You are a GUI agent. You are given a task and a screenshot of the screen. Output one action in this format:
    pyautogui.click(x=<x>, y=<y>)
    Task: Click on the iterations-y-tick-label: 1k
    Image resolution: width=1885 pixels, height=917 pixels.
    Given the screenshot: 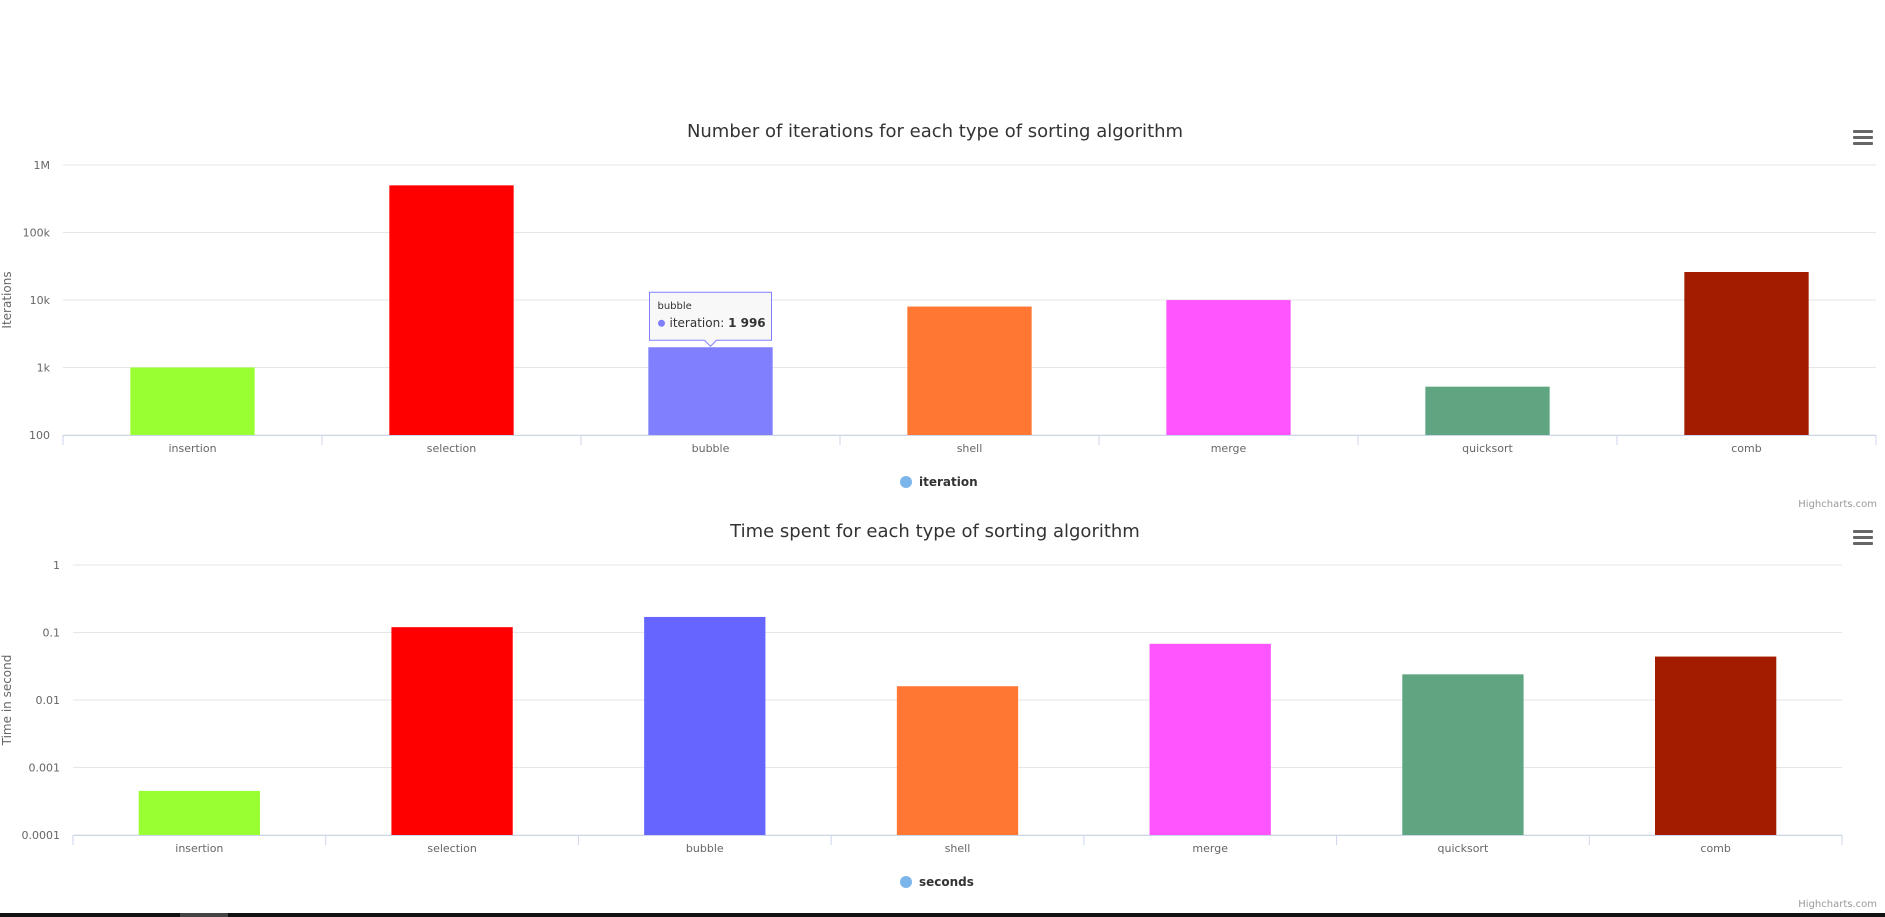 What is the action you would take?
    pyautogui.click(x=44, y=368)
    